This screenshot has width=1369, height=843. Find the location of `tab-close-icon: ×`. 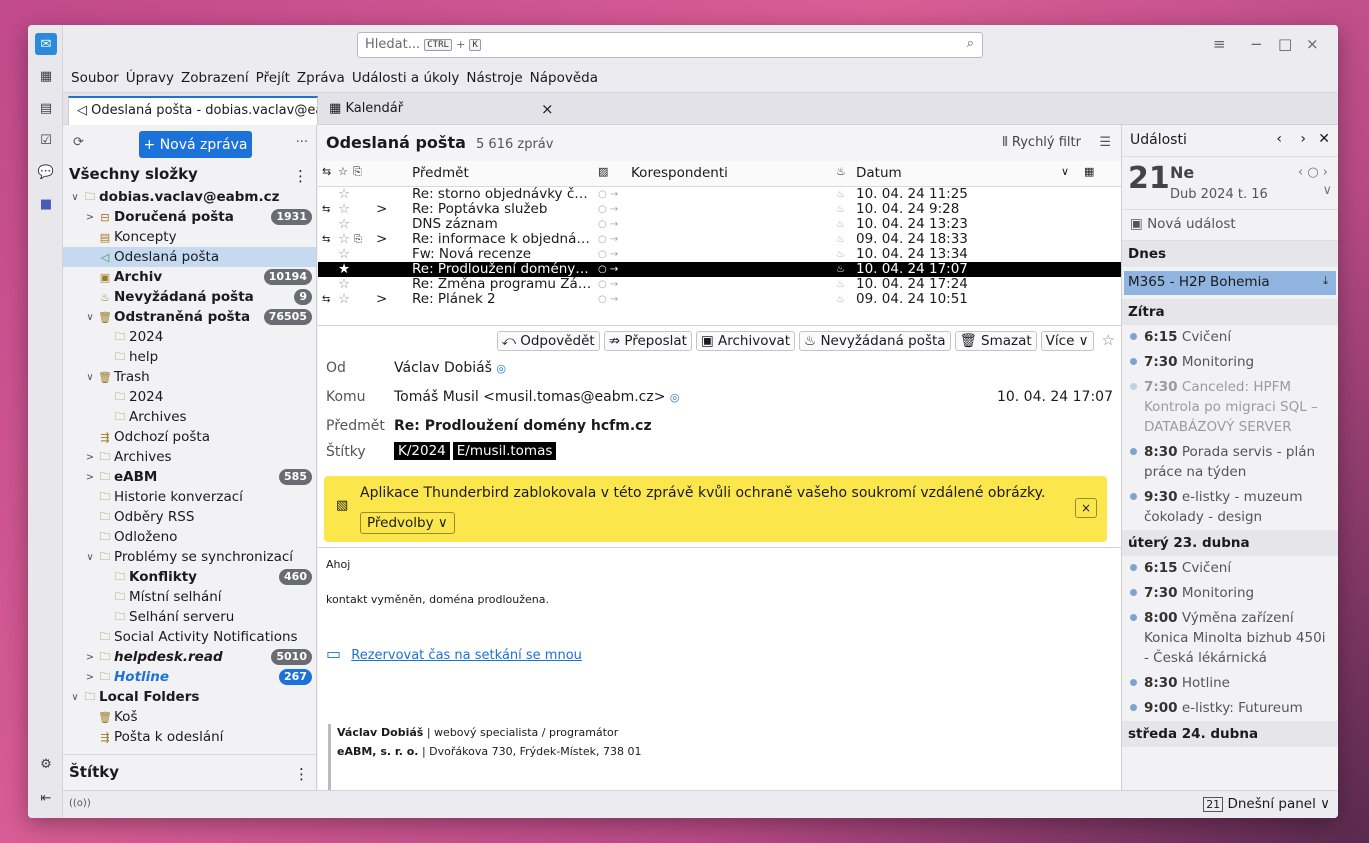

tab-close-icon: × is located at coordinates (547, 109).